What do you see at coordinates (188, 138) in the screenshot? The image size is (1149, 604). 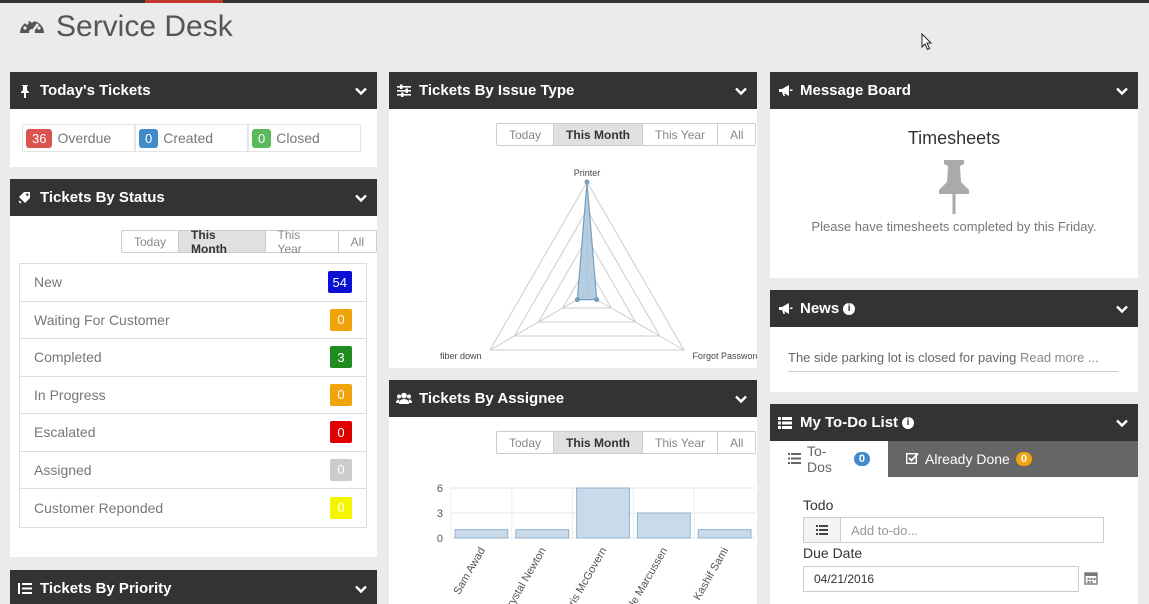 I see `created-label: Created` at bounding box center [188, 138].